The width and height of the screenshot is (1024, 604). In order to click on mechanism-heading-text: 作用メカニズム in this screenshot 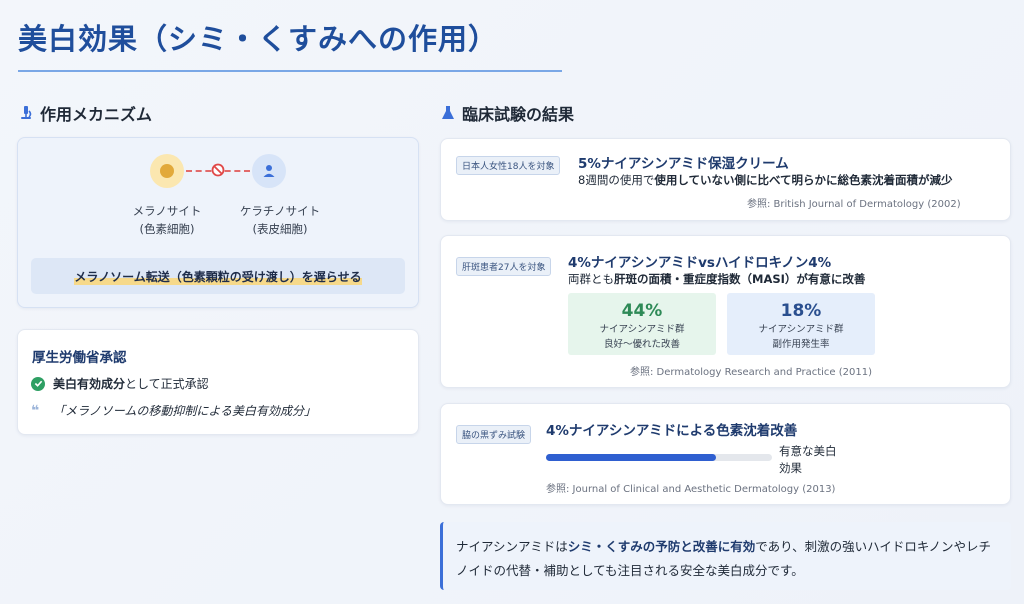, I will do `click(96, 114)`.